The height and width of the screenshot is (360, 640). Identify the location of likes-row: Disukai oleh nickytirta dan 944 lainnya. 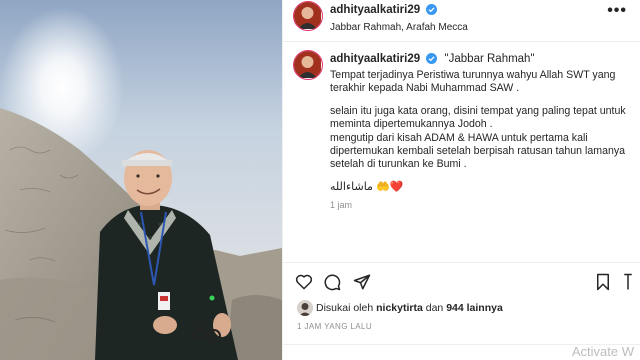
(461, 308).